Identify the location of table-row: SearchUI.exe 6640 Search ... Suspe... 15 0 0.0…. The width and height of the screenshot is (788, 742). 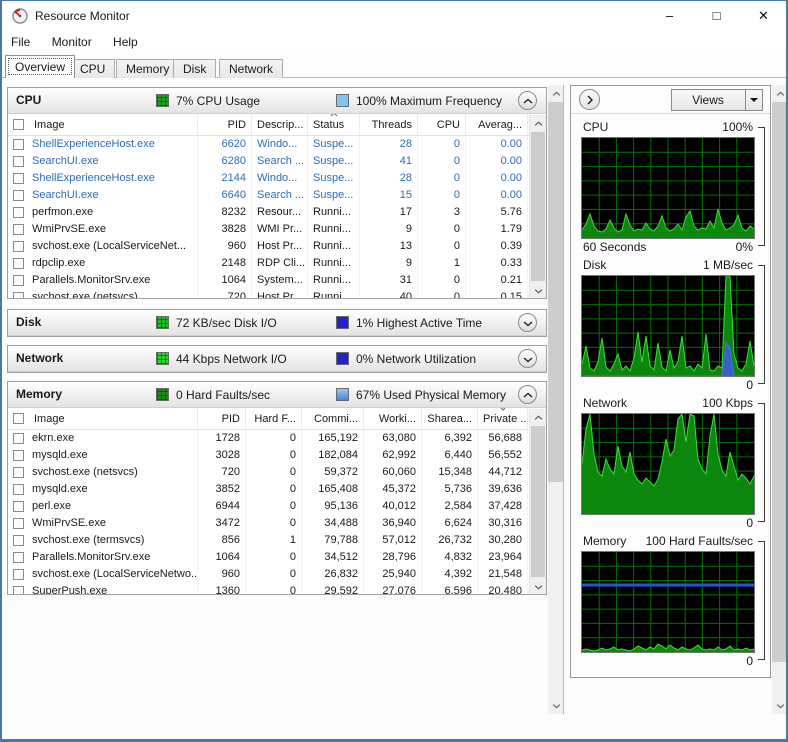
(277, 195).